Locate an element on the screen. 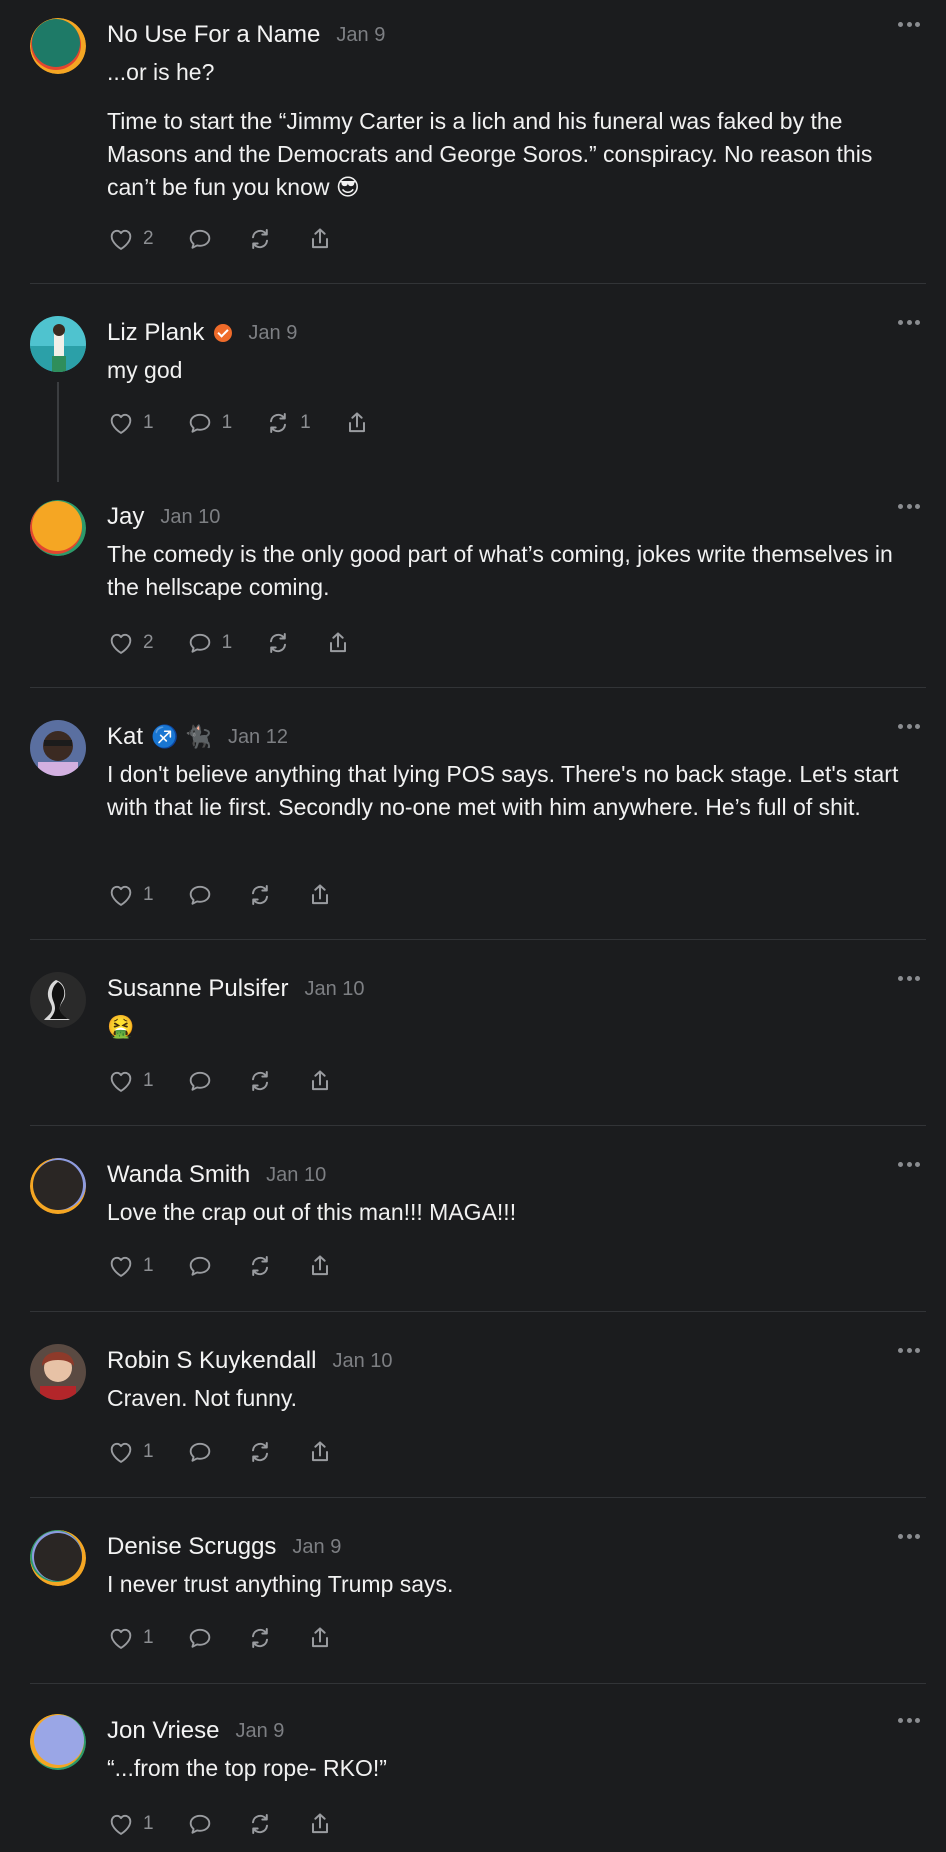 This screenshot has height=1852, width=946. author-name: Susanne Pulsifer is located at coordinates (197, 989).